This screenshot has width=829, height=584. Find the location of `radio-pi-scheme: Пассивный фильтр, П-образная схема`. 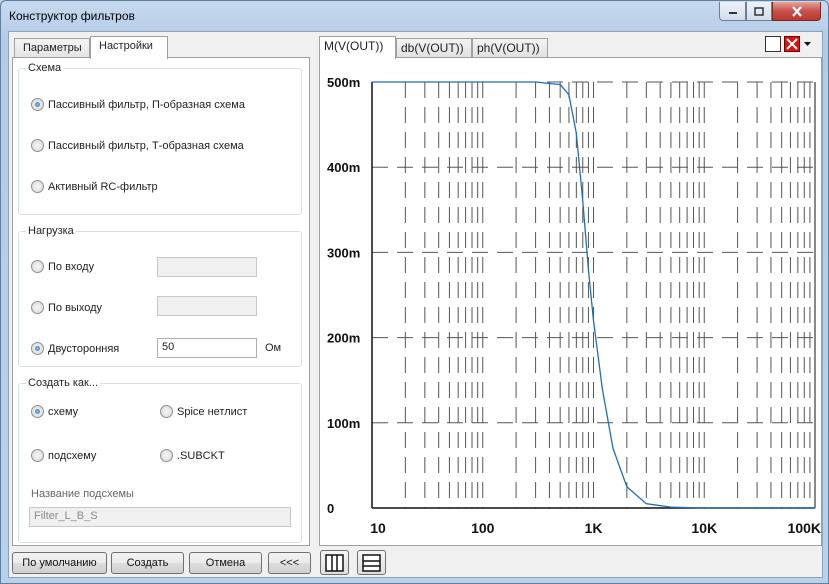

radio-pi-scheme: Пассивный фильтр, П-образная схема is located at coordinates (138, 104).